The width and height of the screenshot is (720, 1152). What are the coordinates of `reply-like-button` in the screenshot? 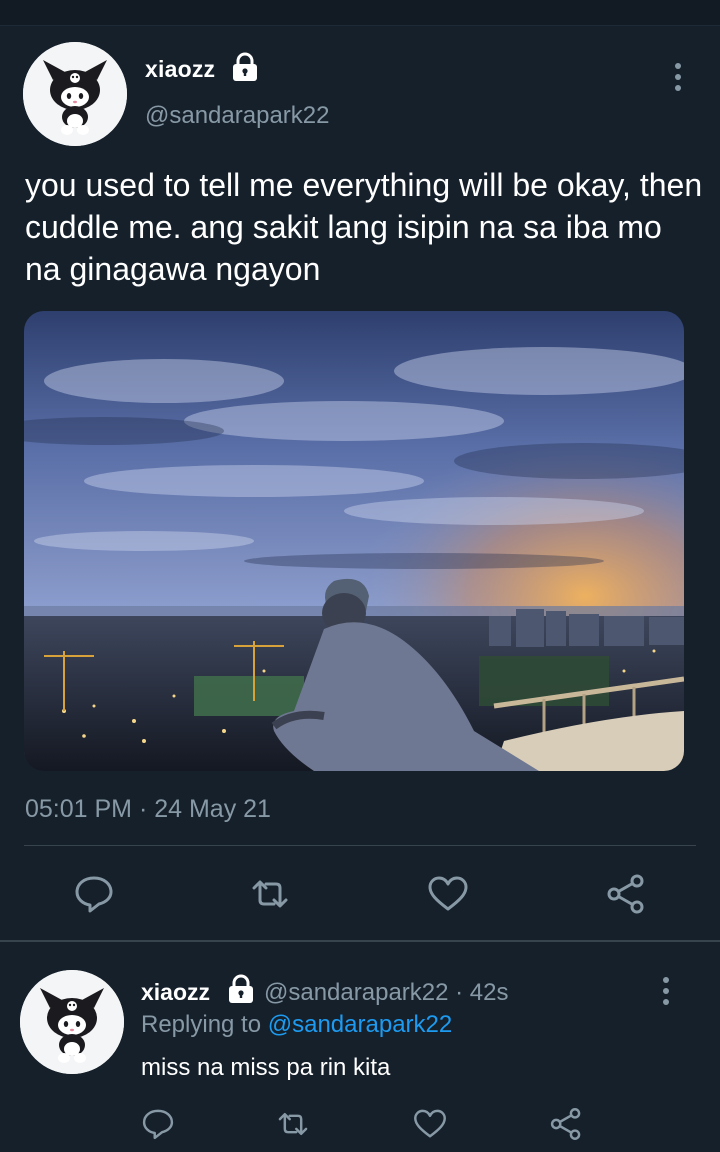 It's located at (430, 1124).